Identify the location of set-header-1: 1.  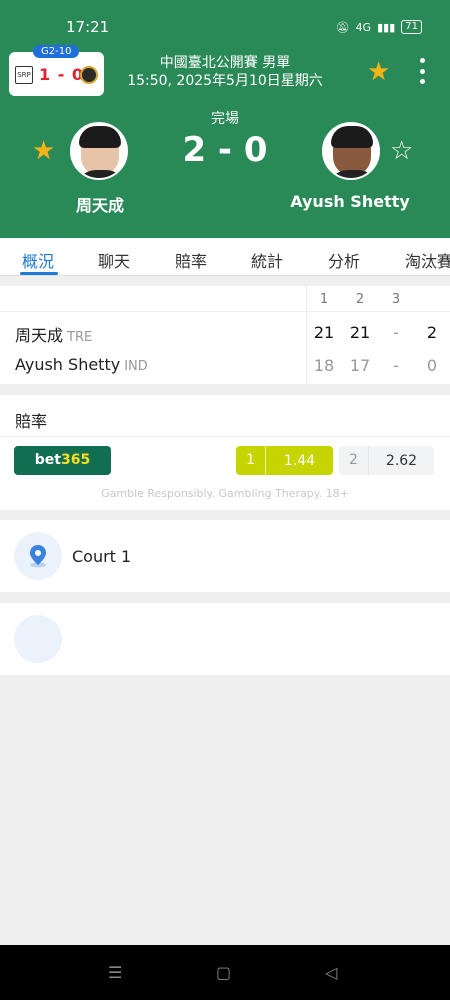
(324, 299).